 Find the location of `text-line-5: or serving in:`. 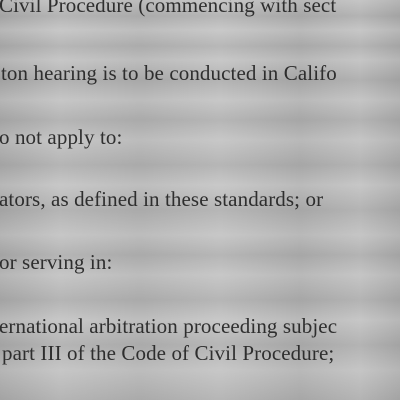

text-line-5: or serving in: is located at coordinates (56, 262).